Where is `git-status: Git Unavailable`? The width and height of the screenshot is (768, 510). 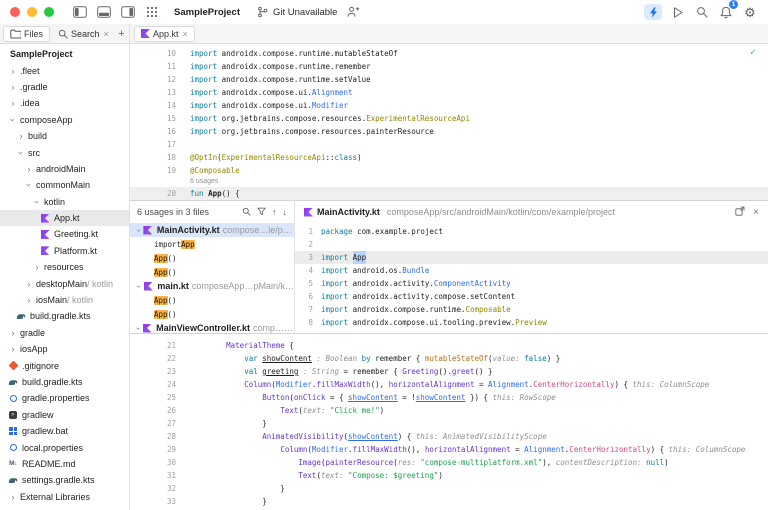
git-status: Git Unavailable is located at coordinates (295, 12).